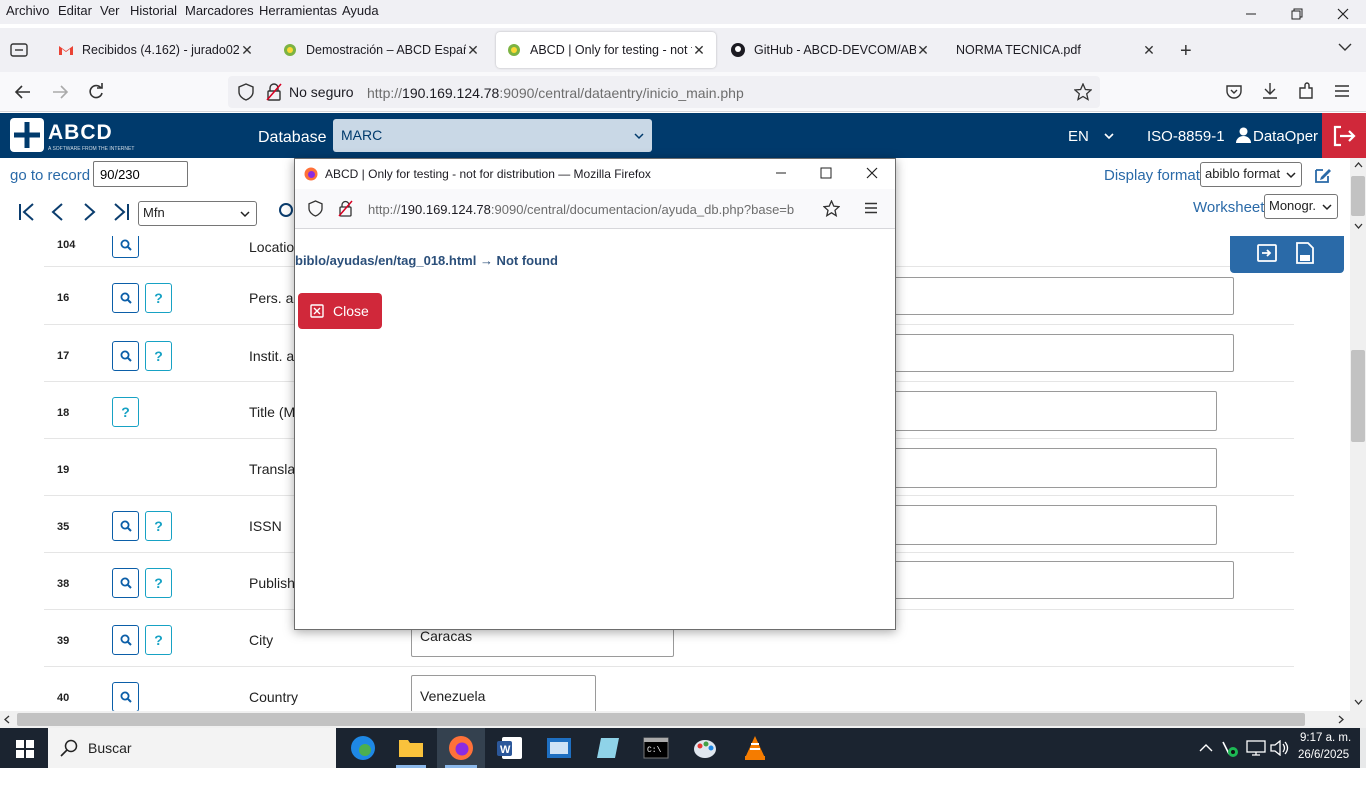 The height and width of the screenshot is (800, 1366). I want to click on popup-maximize-button, so click(826, 173).